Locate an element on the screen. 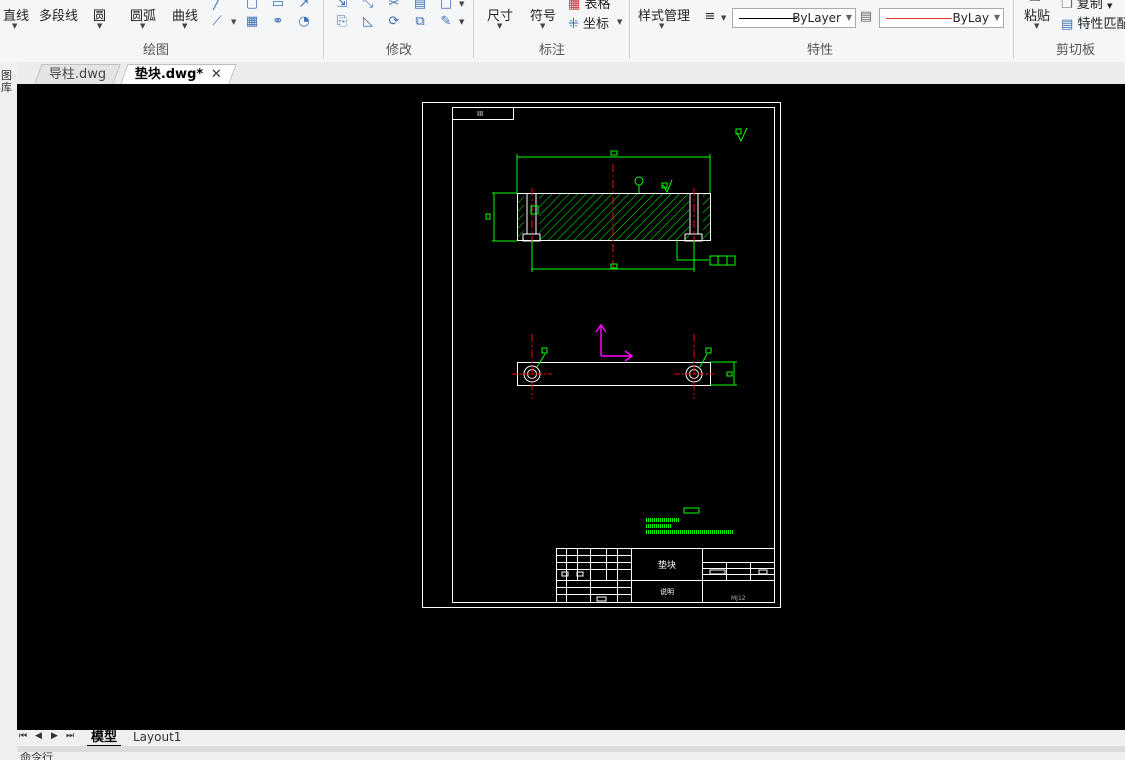 The image size is (1125, 760). draw-group-title: 绘图 is located at coordinates (156, 50).